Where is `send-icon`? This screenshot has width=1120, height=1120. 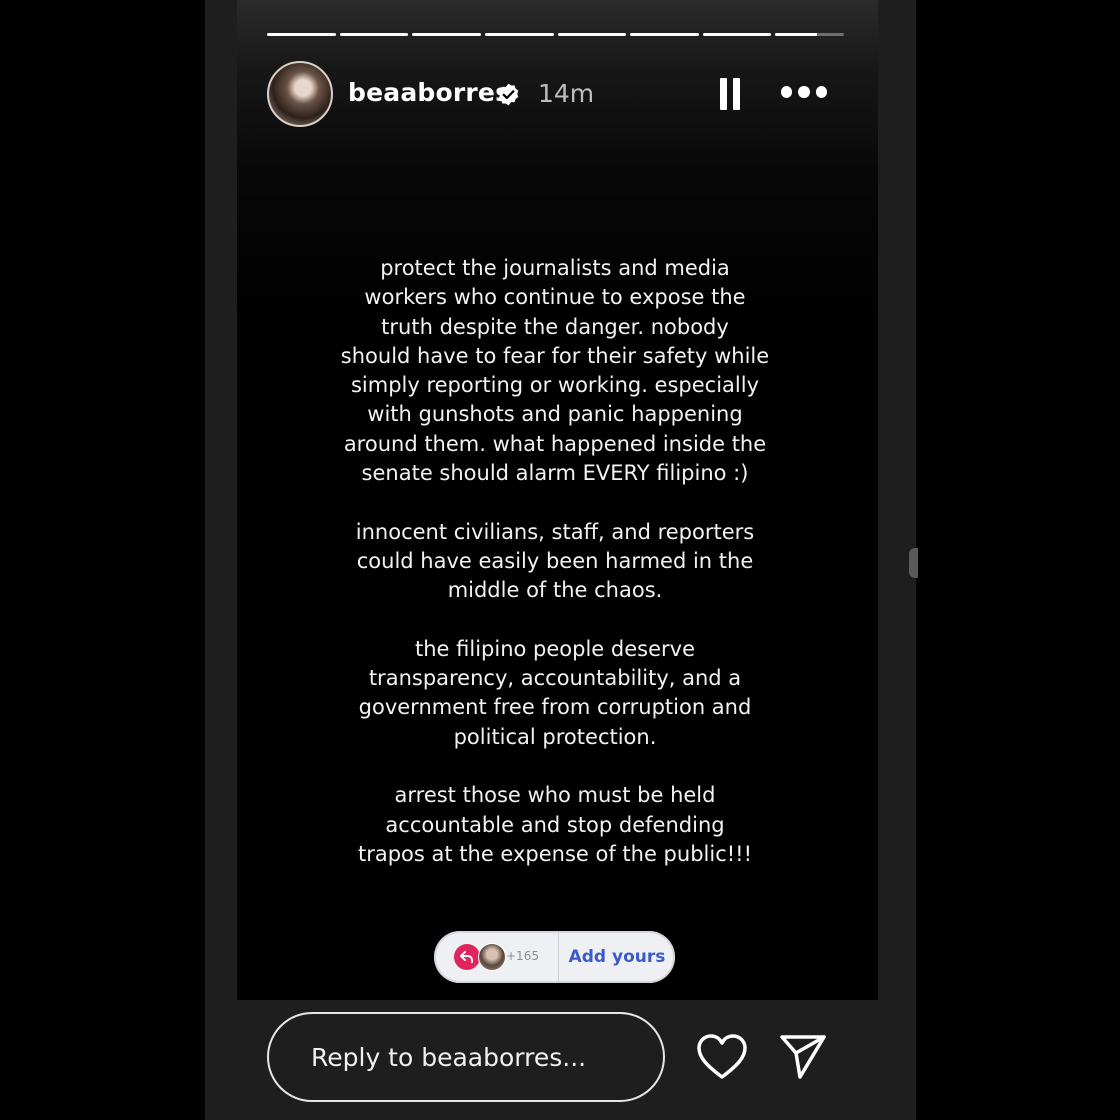 send-icon is located at coordinates (803, 1057).